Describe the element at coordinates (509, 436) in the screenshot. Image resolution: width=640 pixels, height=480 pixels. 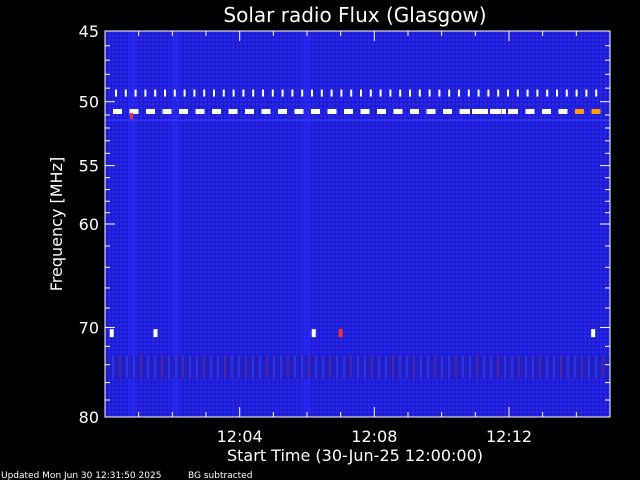
I see `x-tick-label: 12:12` at that location.